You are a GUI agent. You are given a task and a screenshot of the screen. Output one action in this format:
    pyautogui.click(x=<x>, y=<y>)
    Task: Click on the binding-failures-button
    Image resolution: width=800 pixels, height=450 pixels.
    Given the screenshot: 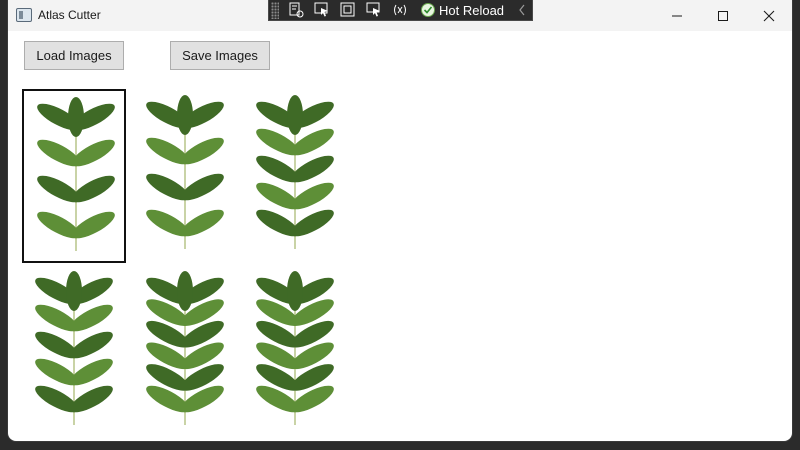 What is the action you would take?
    pyautogui.click(x=400, y=10)
    